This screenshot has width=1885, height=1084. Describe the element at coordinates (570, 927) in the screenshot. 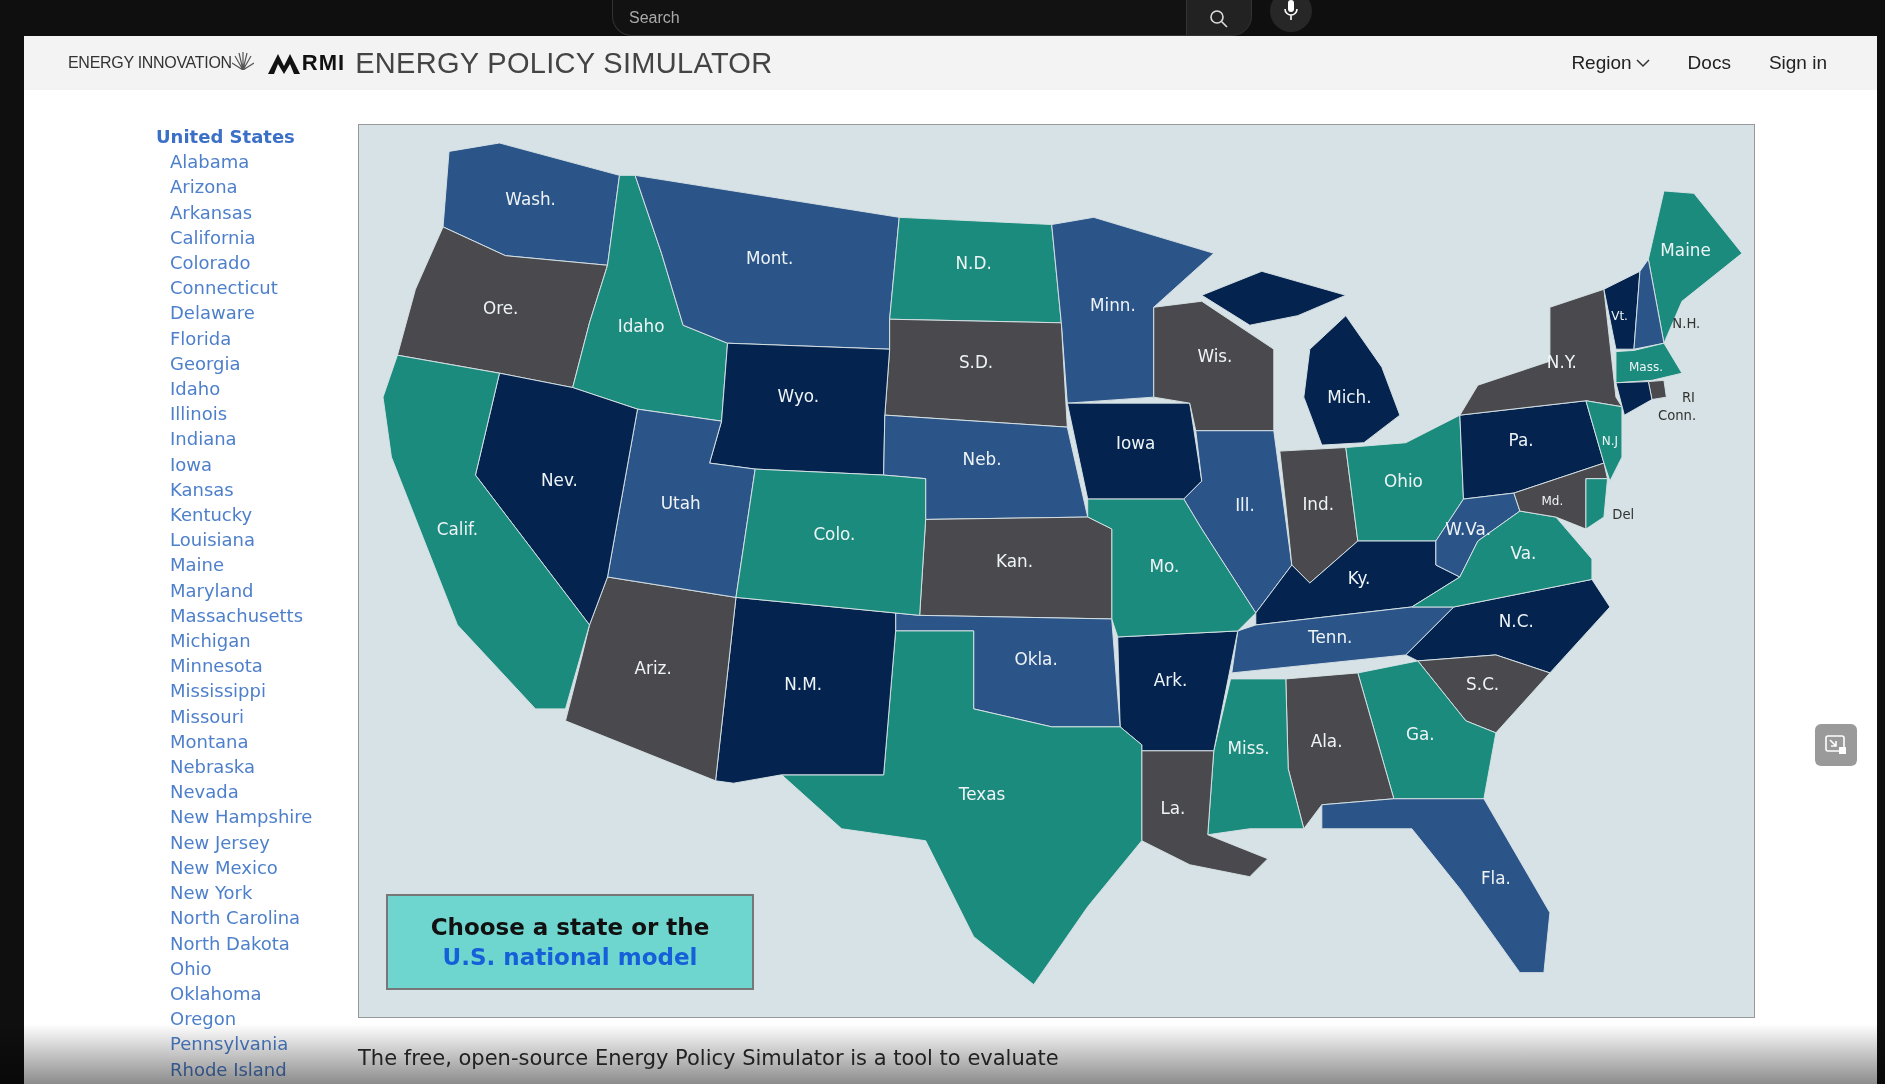

I see `callout-text: Choose a state or the` at that location.